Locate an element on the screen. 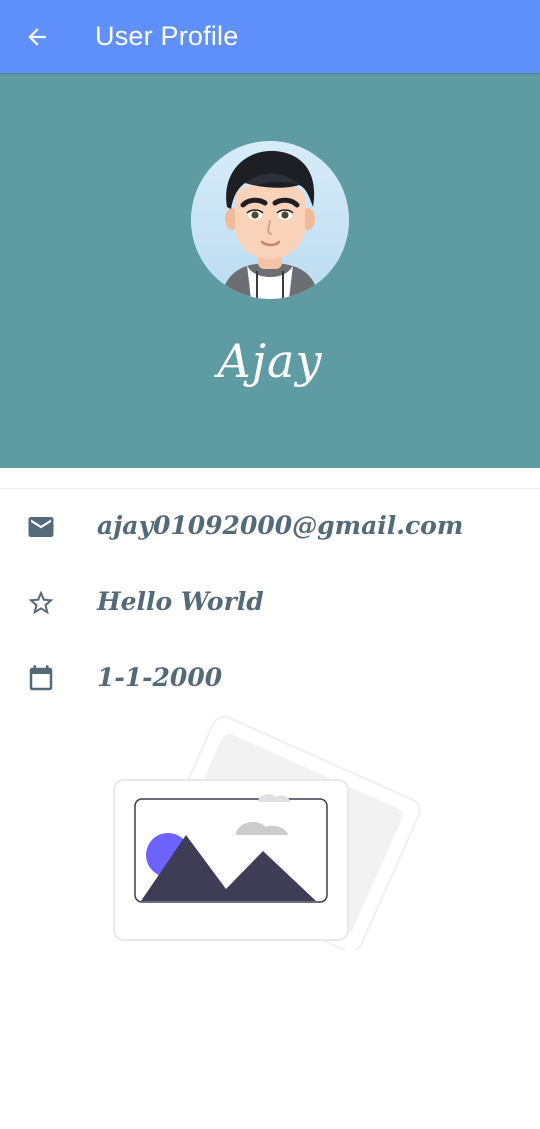 This screenshot has height=1129, width=540. avatar-image is located at coordinates (270, 220).